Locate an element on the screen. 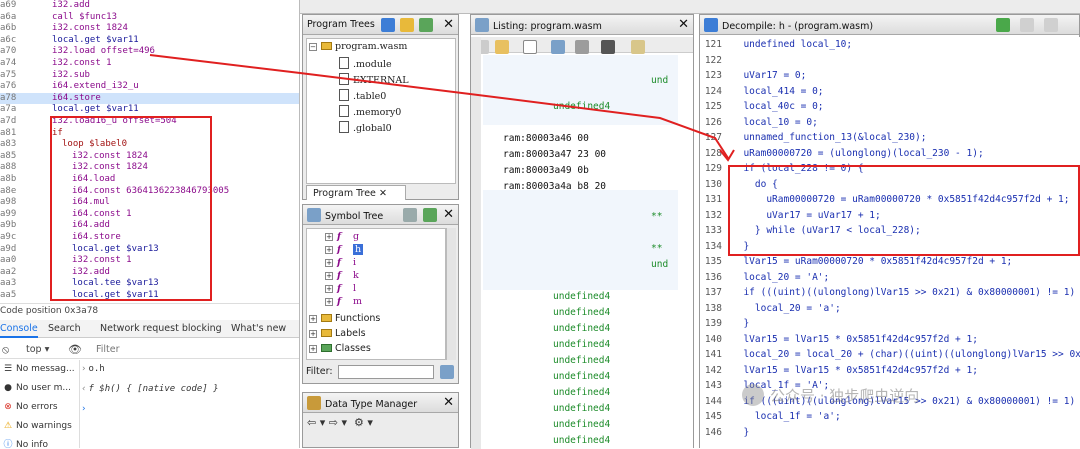 This screenshot has height=449, width=1080. level-info: ⓘ No info is located at coordinates (41, 442).